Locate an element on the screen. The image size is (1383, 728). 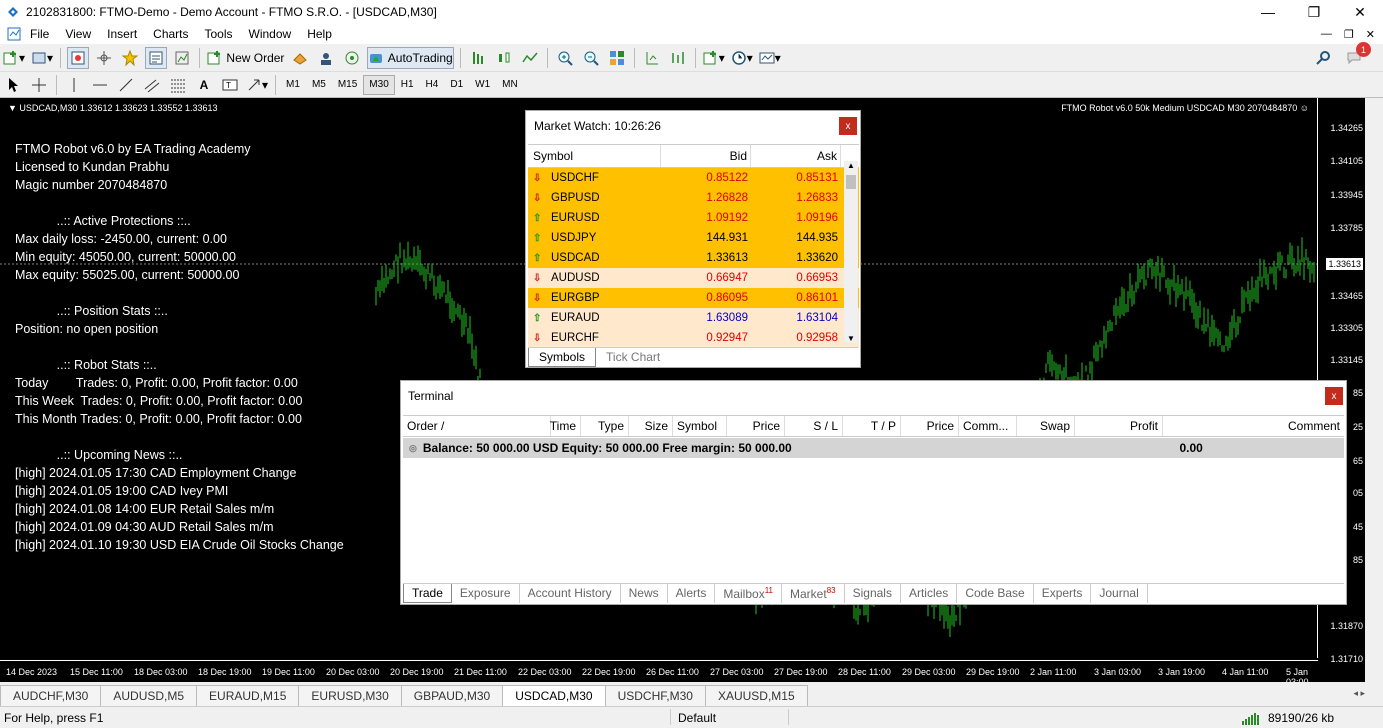
profiles-button: ▾ is located at coordinates (42, 58).